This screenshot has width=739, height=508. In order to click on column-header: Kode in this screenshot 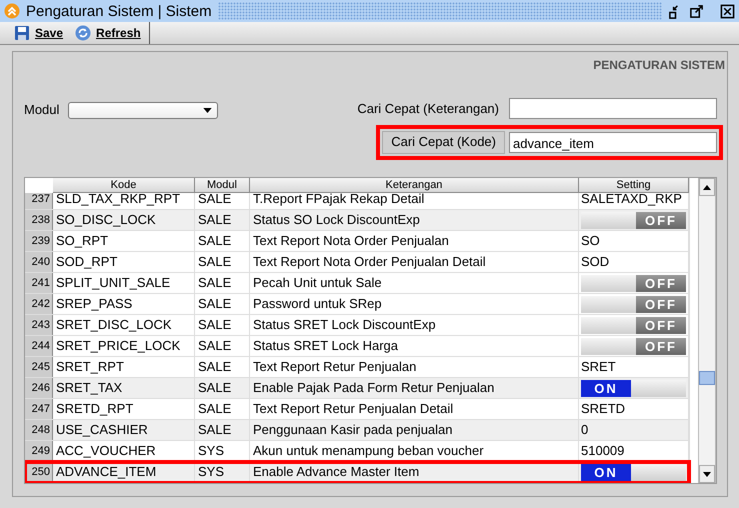, I will do `click(124, 185)`.